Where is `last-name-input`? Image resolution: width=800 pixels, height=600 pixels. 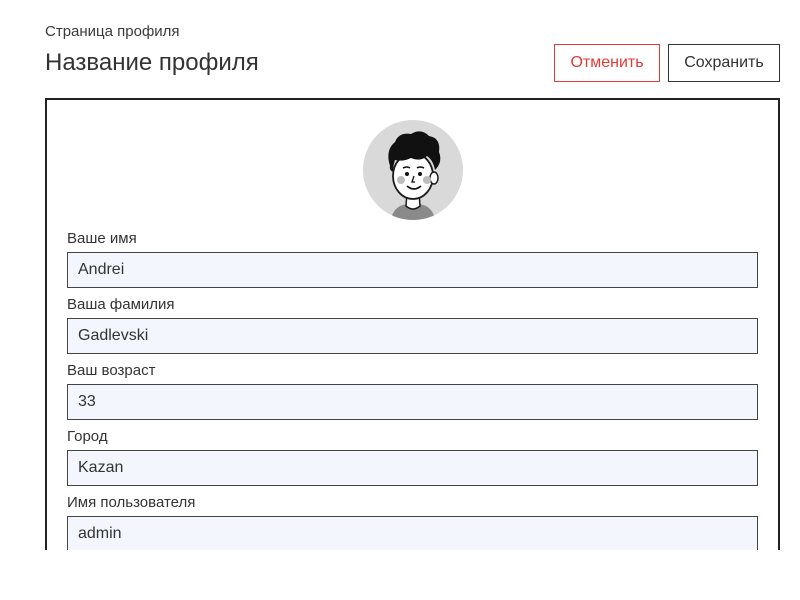
last-name-input is located at coordinates (412, 336).